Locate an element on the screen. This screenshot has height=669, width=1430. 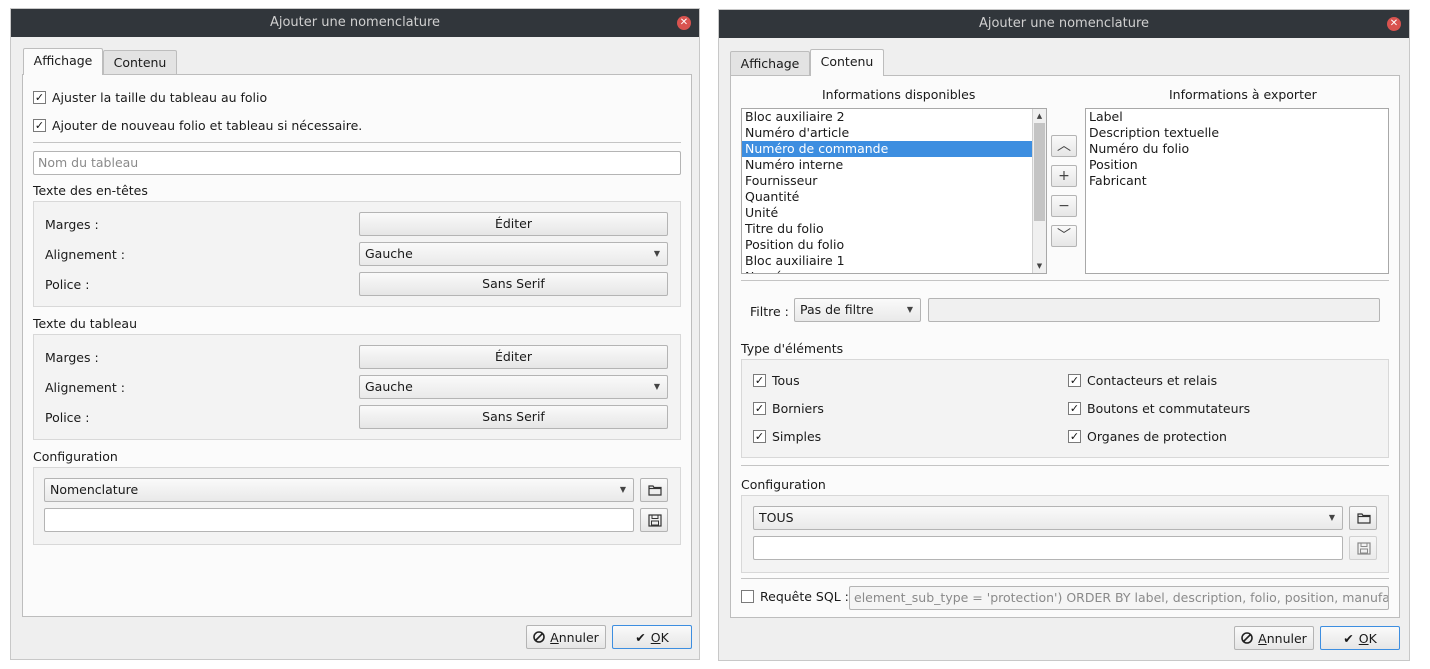
available-list-item: Numéro interne is located at coordinates (894, 165).